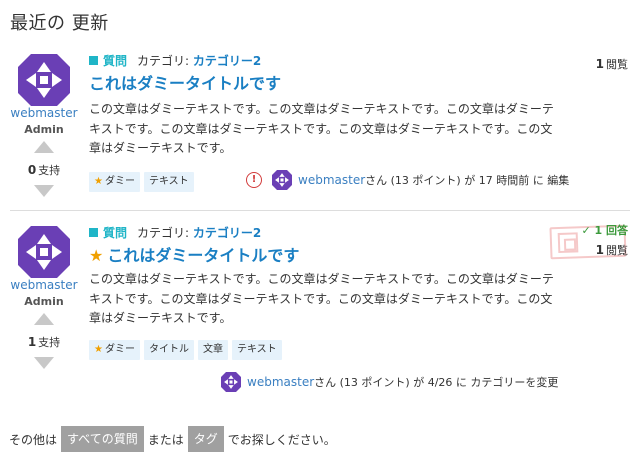  I want to click on footer-or: または, so click(165, 439).